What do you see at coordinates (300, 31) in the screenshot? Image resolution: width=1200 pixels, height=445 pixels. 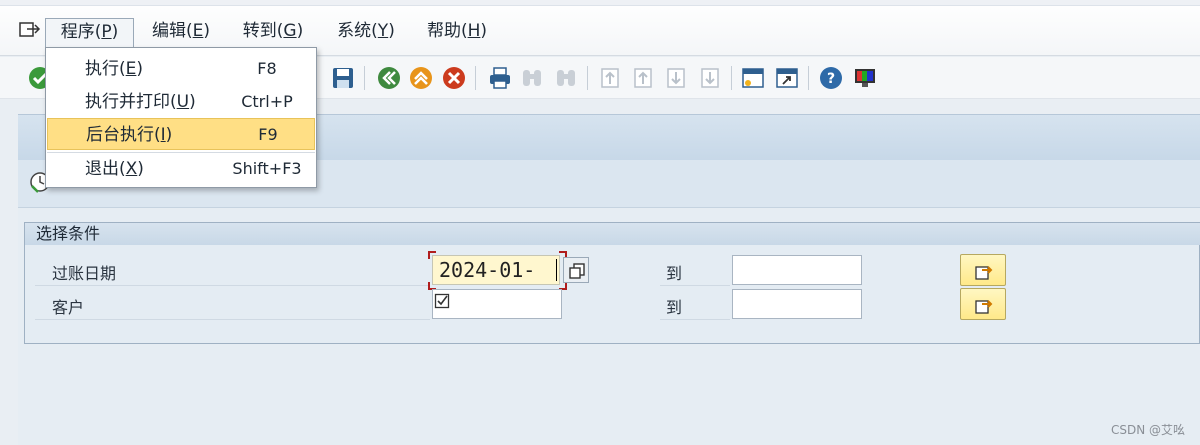 I see `menu-goto-tail: )` at bounding box center [300, 31].